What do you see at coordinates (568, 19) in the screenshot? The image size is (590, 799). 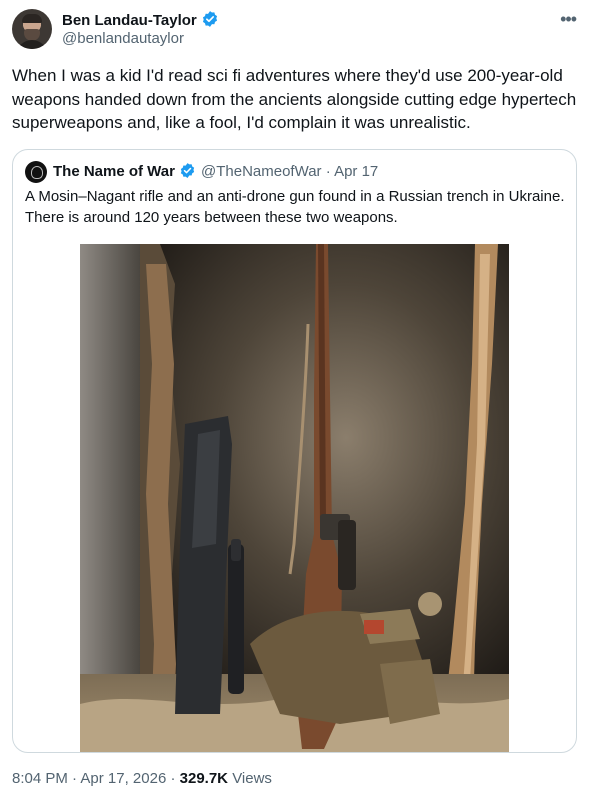 I see `more-horizontal-icon: •••` at bounding box center [568, 19].